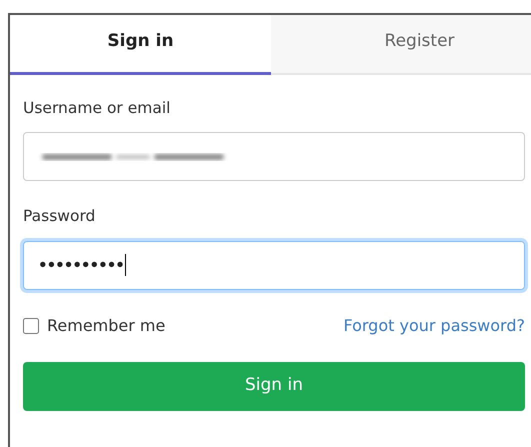  What do you see at coordinates (106, 325) in the screenshot?
I see `checkbox-label: Remember me` at bounding box center [106, 325].